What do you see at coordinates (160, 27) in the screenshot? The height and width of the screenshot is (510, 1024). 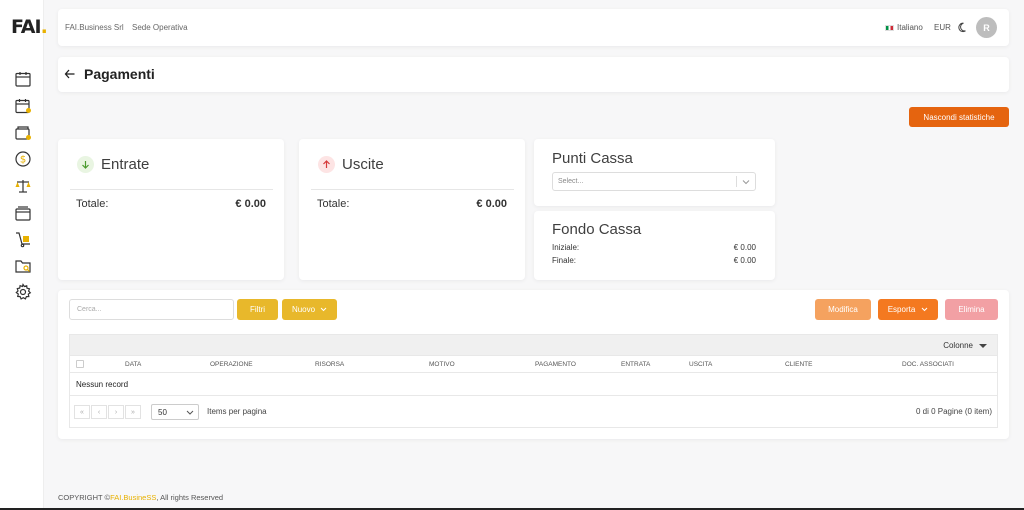 I see `location-name: Sede Operativa` at bounding box center [160, 27].